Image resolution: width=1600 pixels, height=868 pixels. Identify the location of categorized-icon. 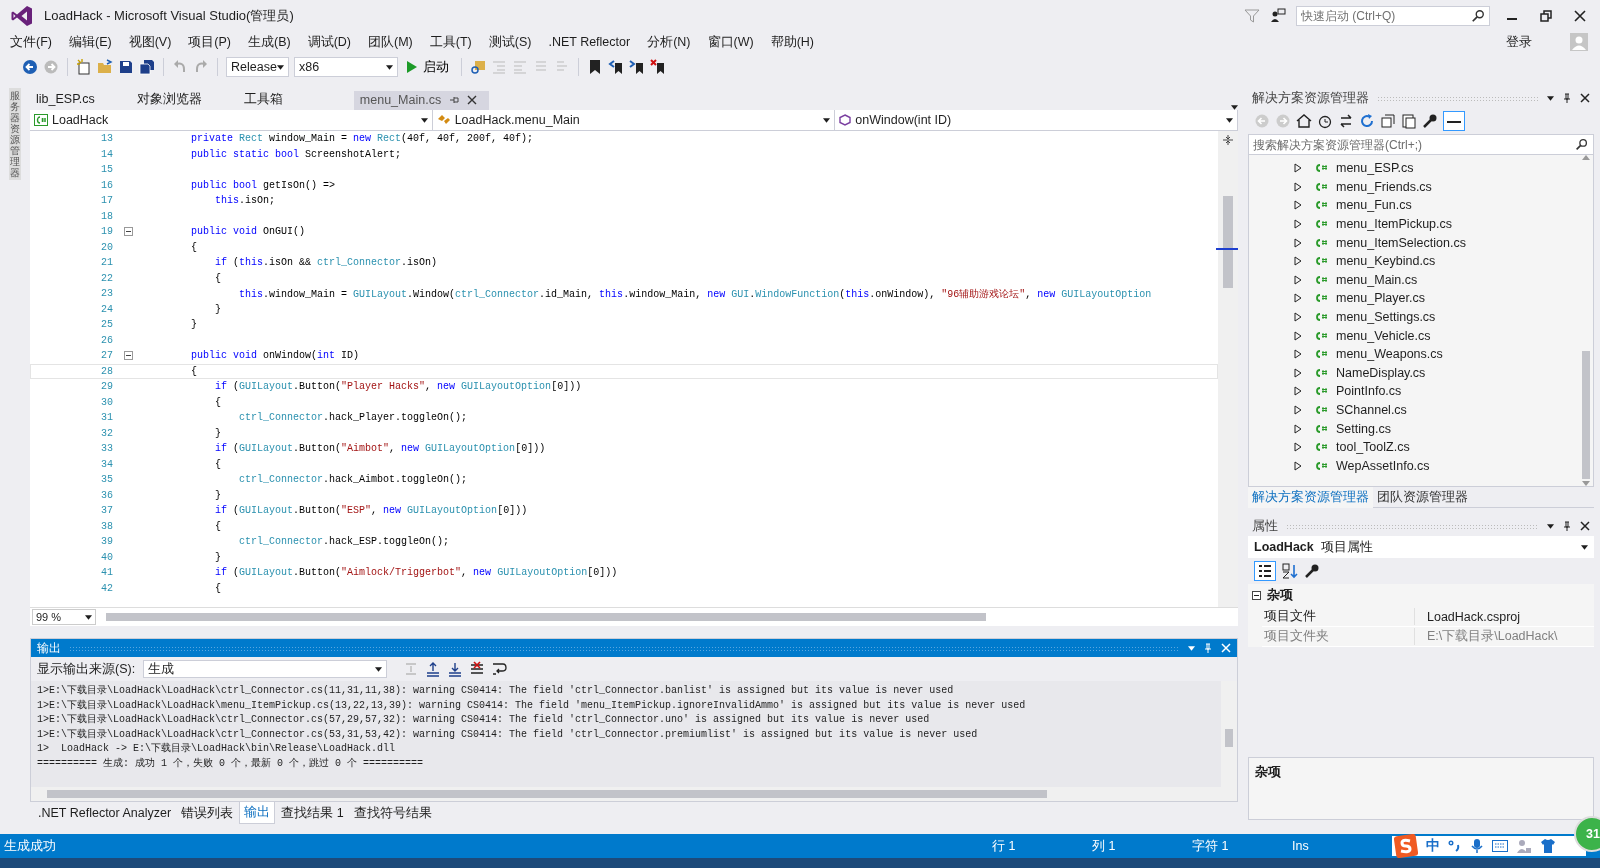
(1265, 571).